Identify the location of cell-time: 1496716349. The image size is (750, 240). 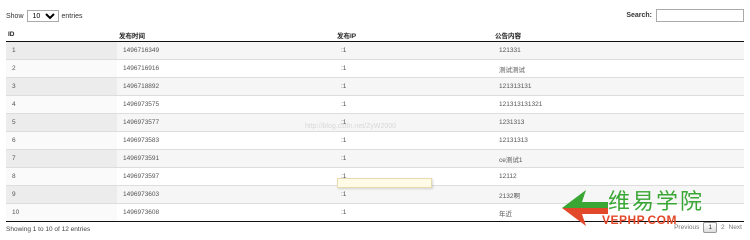
(226, 50).